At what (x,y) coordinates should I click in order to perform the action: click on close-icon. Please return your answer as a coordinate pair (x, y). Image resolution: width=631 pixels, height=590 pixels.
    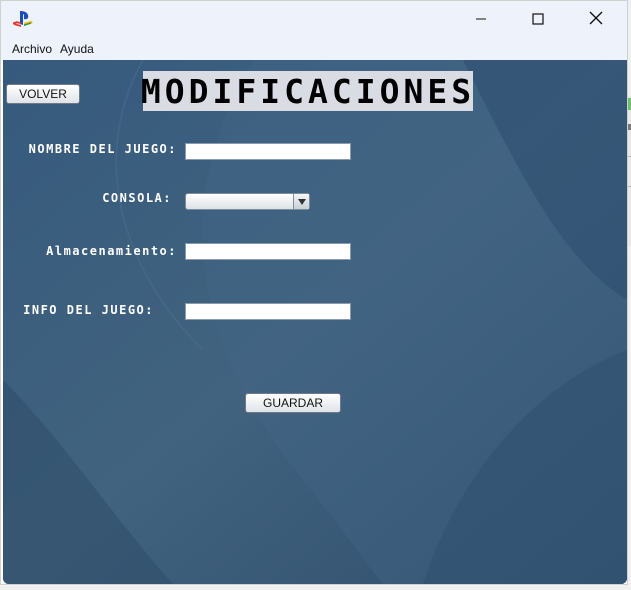
    Looking at the image, I should click on (596, 19).